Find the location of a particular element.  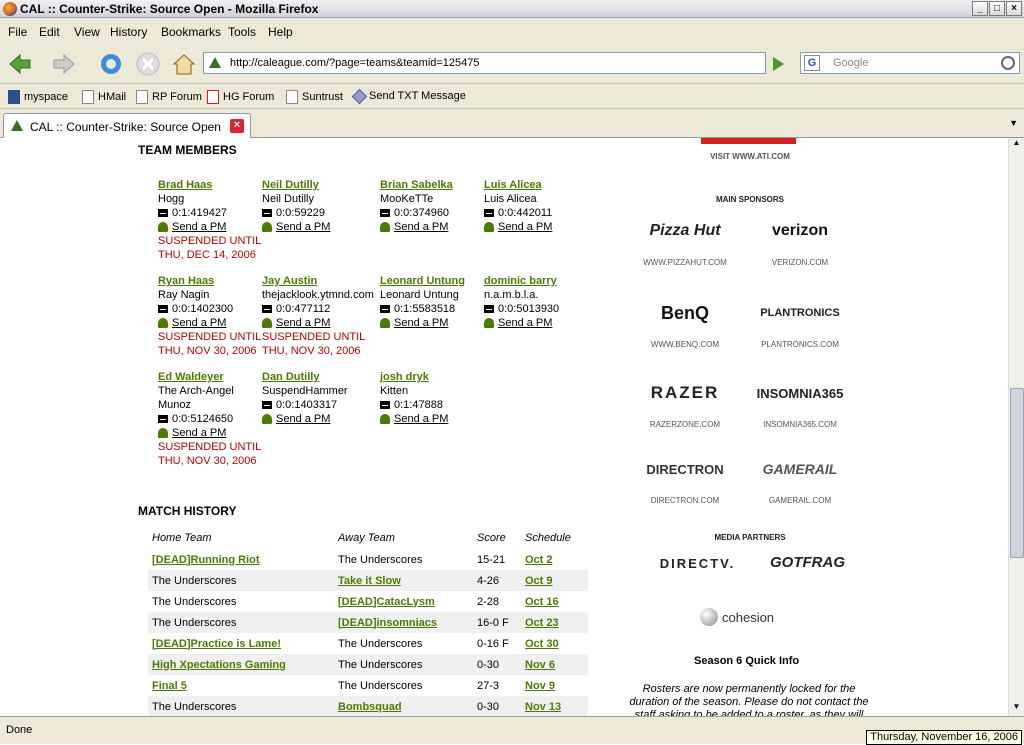

member-name-link: Leonard Untung is located at coordinates (422, 281).